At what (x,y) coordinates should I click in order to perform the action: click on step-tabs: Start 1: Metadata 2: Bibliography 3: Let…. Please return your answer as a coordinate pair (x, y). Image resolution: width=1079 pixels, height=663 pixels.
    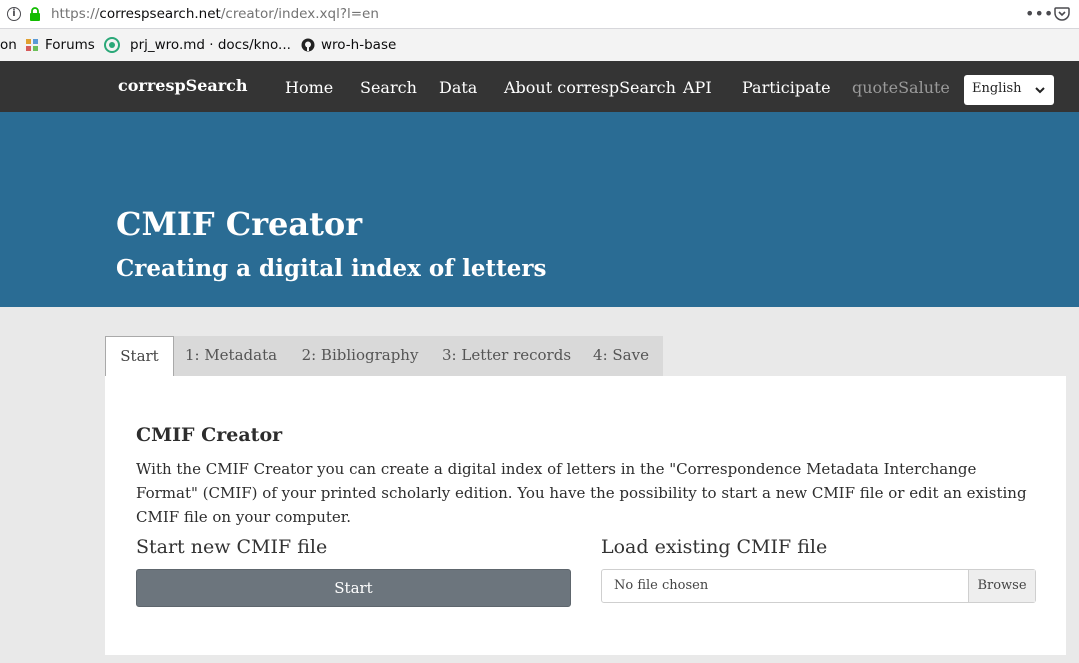
    Looking at the image, I should click on (384, 356).